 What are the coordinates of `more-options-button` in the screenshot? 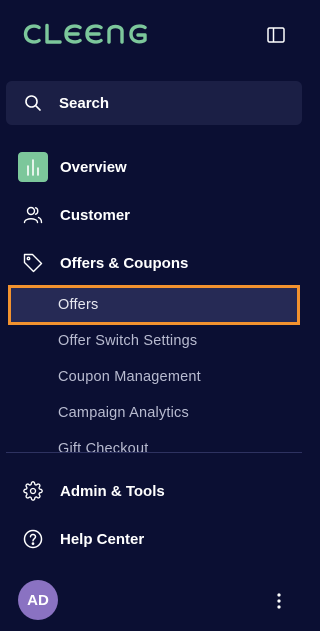 It's located at (279, 601).